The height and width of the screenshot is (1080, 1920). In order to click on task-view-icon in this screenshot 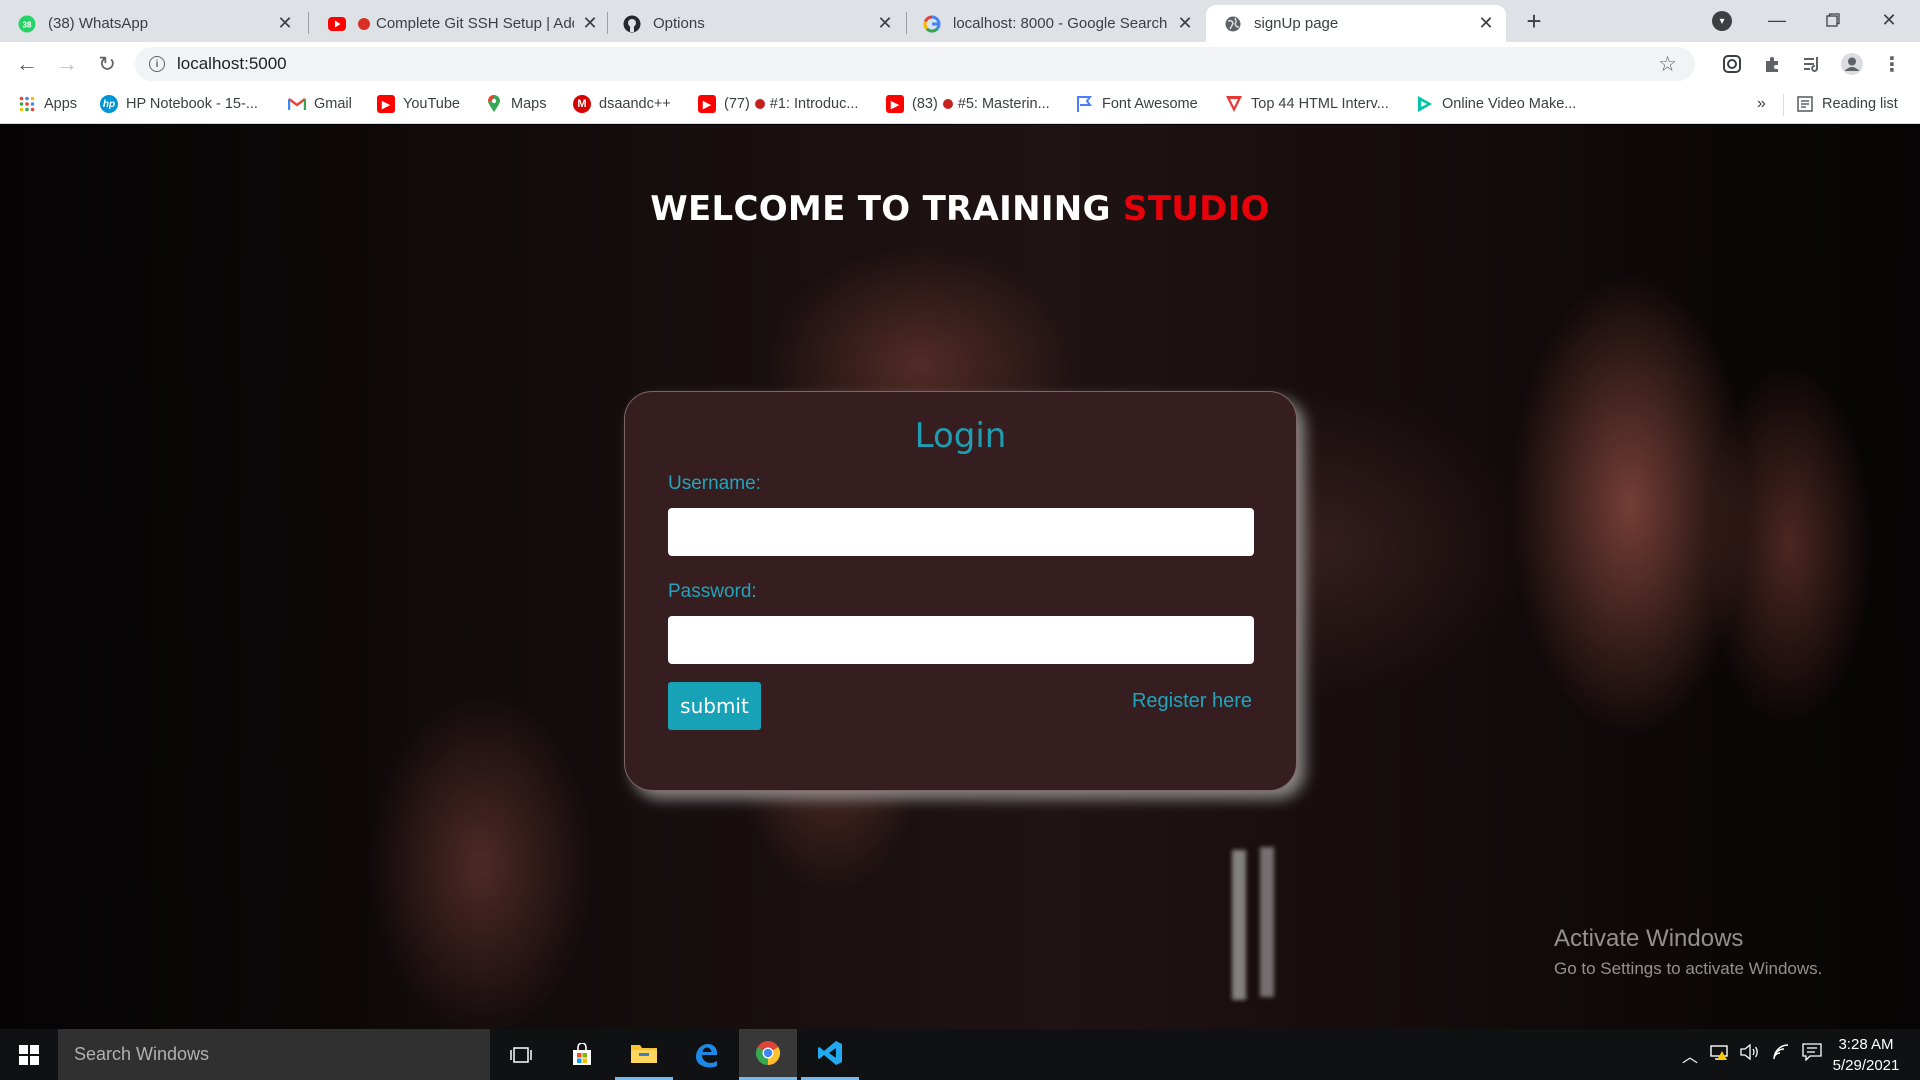, I will do `click(521, 1054)`.